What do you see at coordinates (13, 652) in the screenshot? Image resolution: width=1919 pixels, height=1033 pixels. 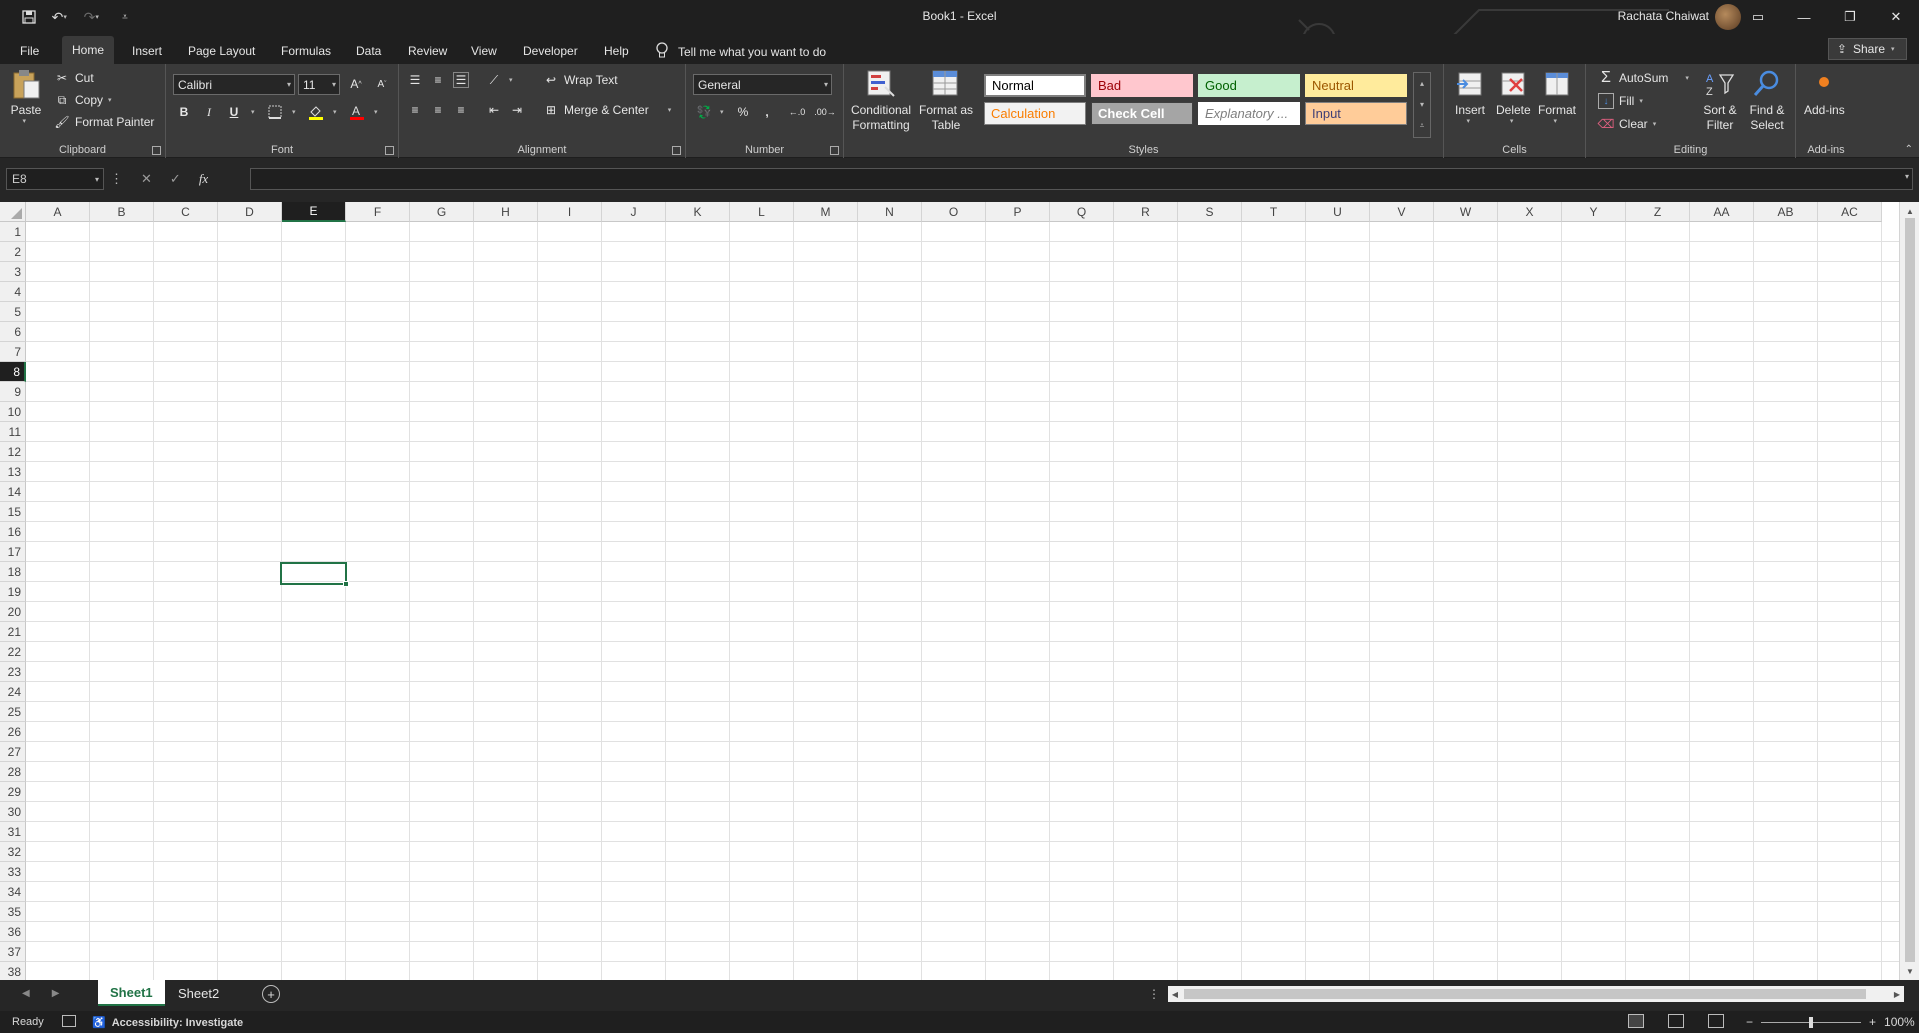 I see `row-header-22: 22` at bounding box center [13, 652].